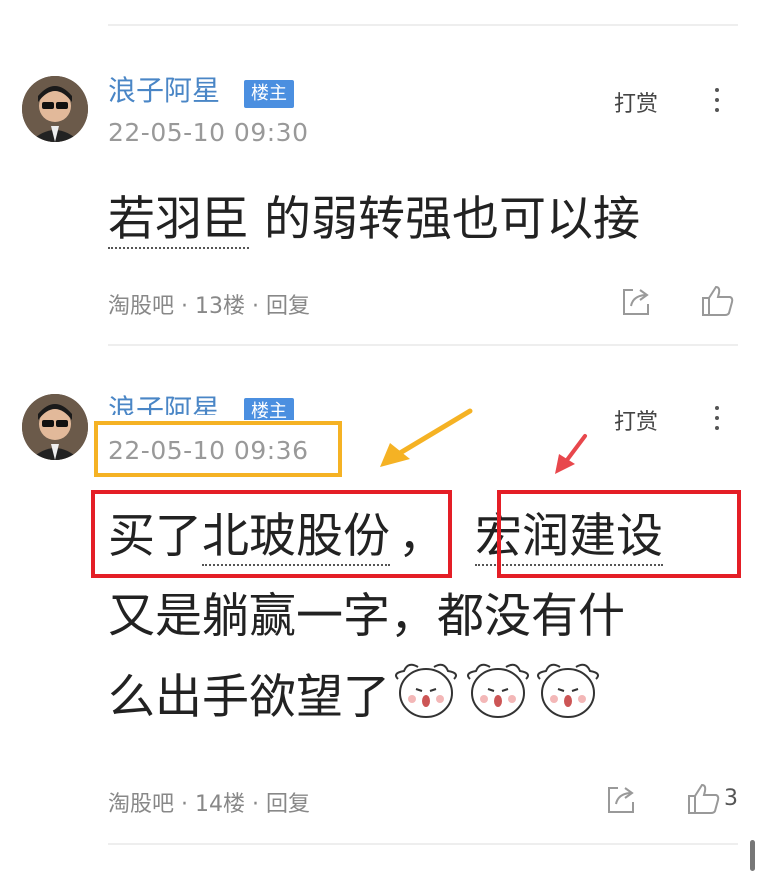  What do you see at coordinates (374, 220) in the screenshot?
I see `post-content: 若羽臣 的弱转强也可以接` at bounding box center [374, 220].